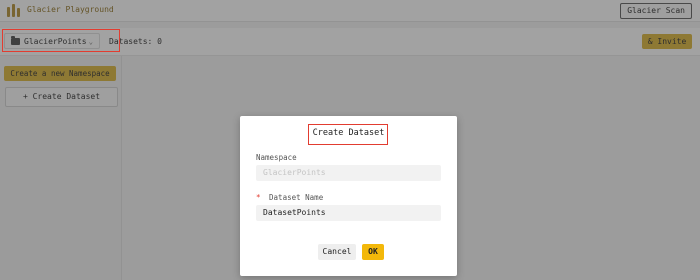  What do you see at coordinates (337, 252) in the screenshot?
I see `cancel-button: Cancel` at bounding box center [337, 252].